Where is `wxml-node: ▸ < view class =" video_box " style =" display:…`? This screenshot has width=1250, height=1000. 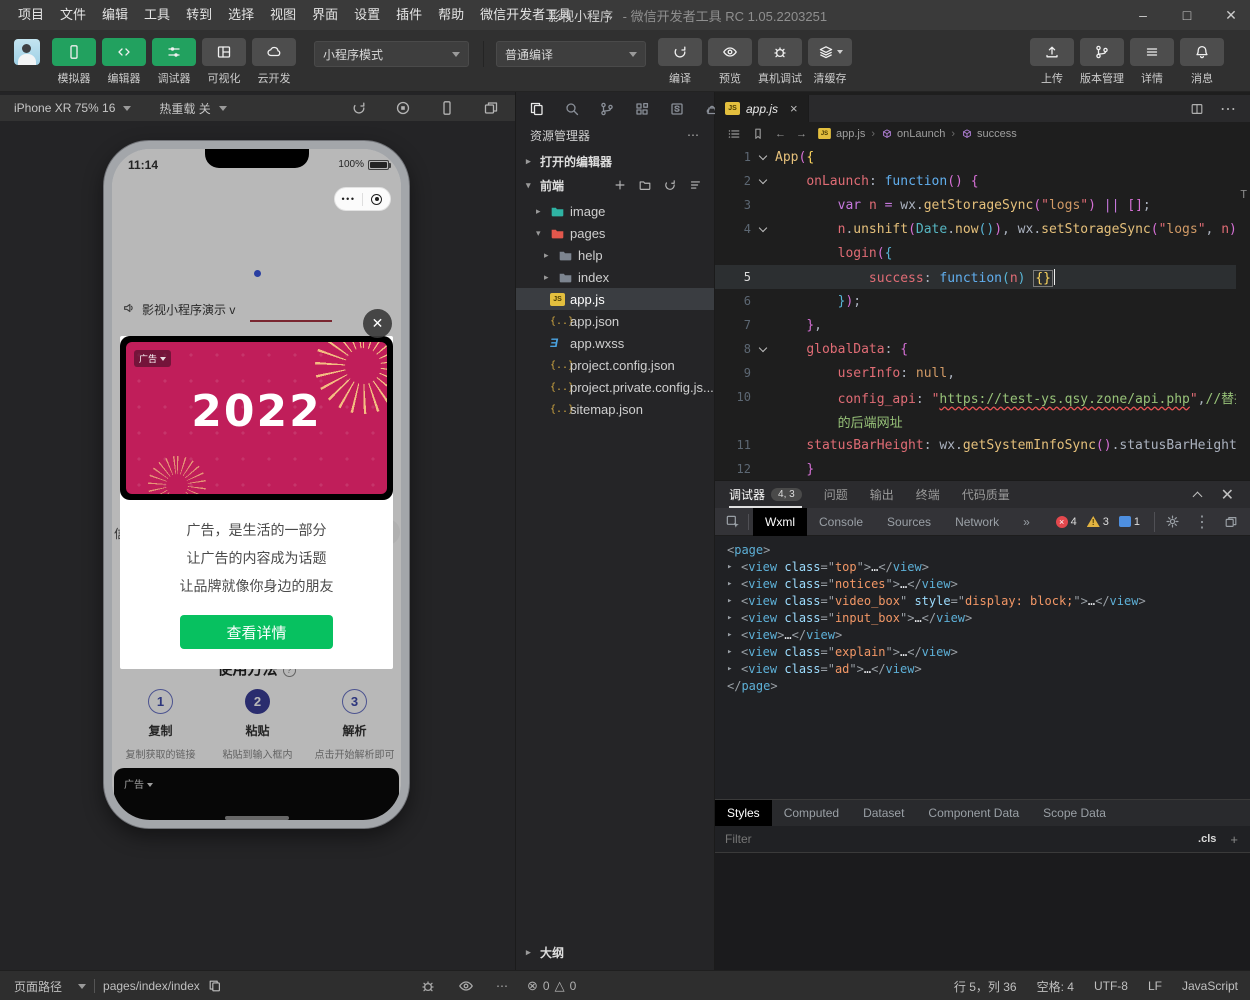
wxml-node: ▸ < view class =" video_box " style =" display:… is located at coordinates (988, 601).